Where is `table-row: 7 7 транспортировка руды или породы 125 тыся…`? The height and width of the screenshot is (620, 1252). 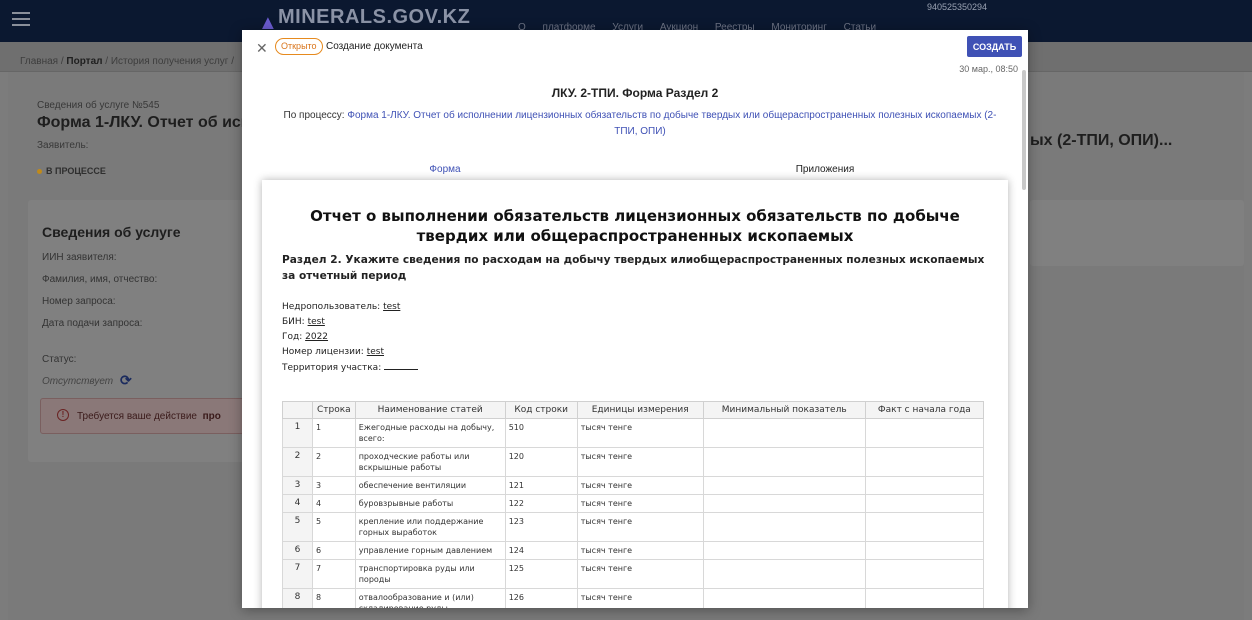
table-row: 7 7 транспортировка руды или породы 125 тыся… is located at coordinates (633, 574).